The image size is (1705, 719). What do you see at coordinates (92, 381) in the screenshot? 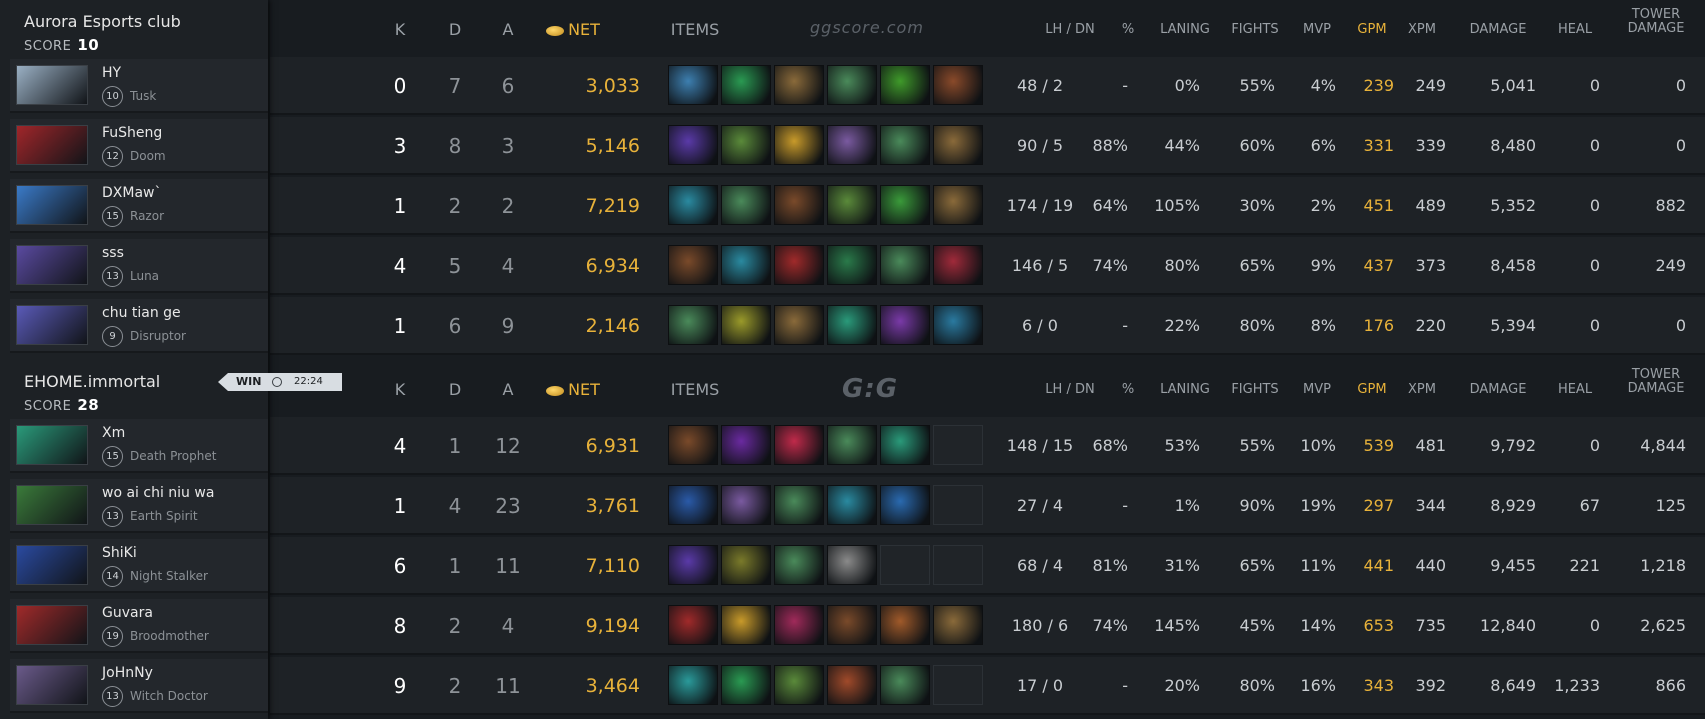
I see `team-name: EHOME.immortal` at bounding box center [92, 381].